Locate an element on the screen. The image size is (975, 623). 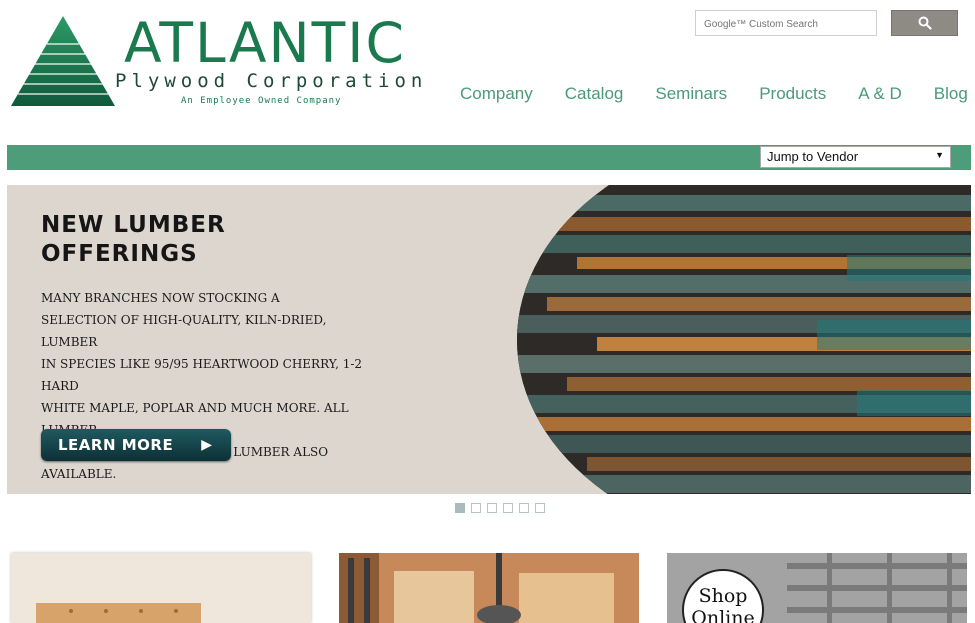
learn-more-button: LEARN MORE ▶ is located at coordinates (136, 445).